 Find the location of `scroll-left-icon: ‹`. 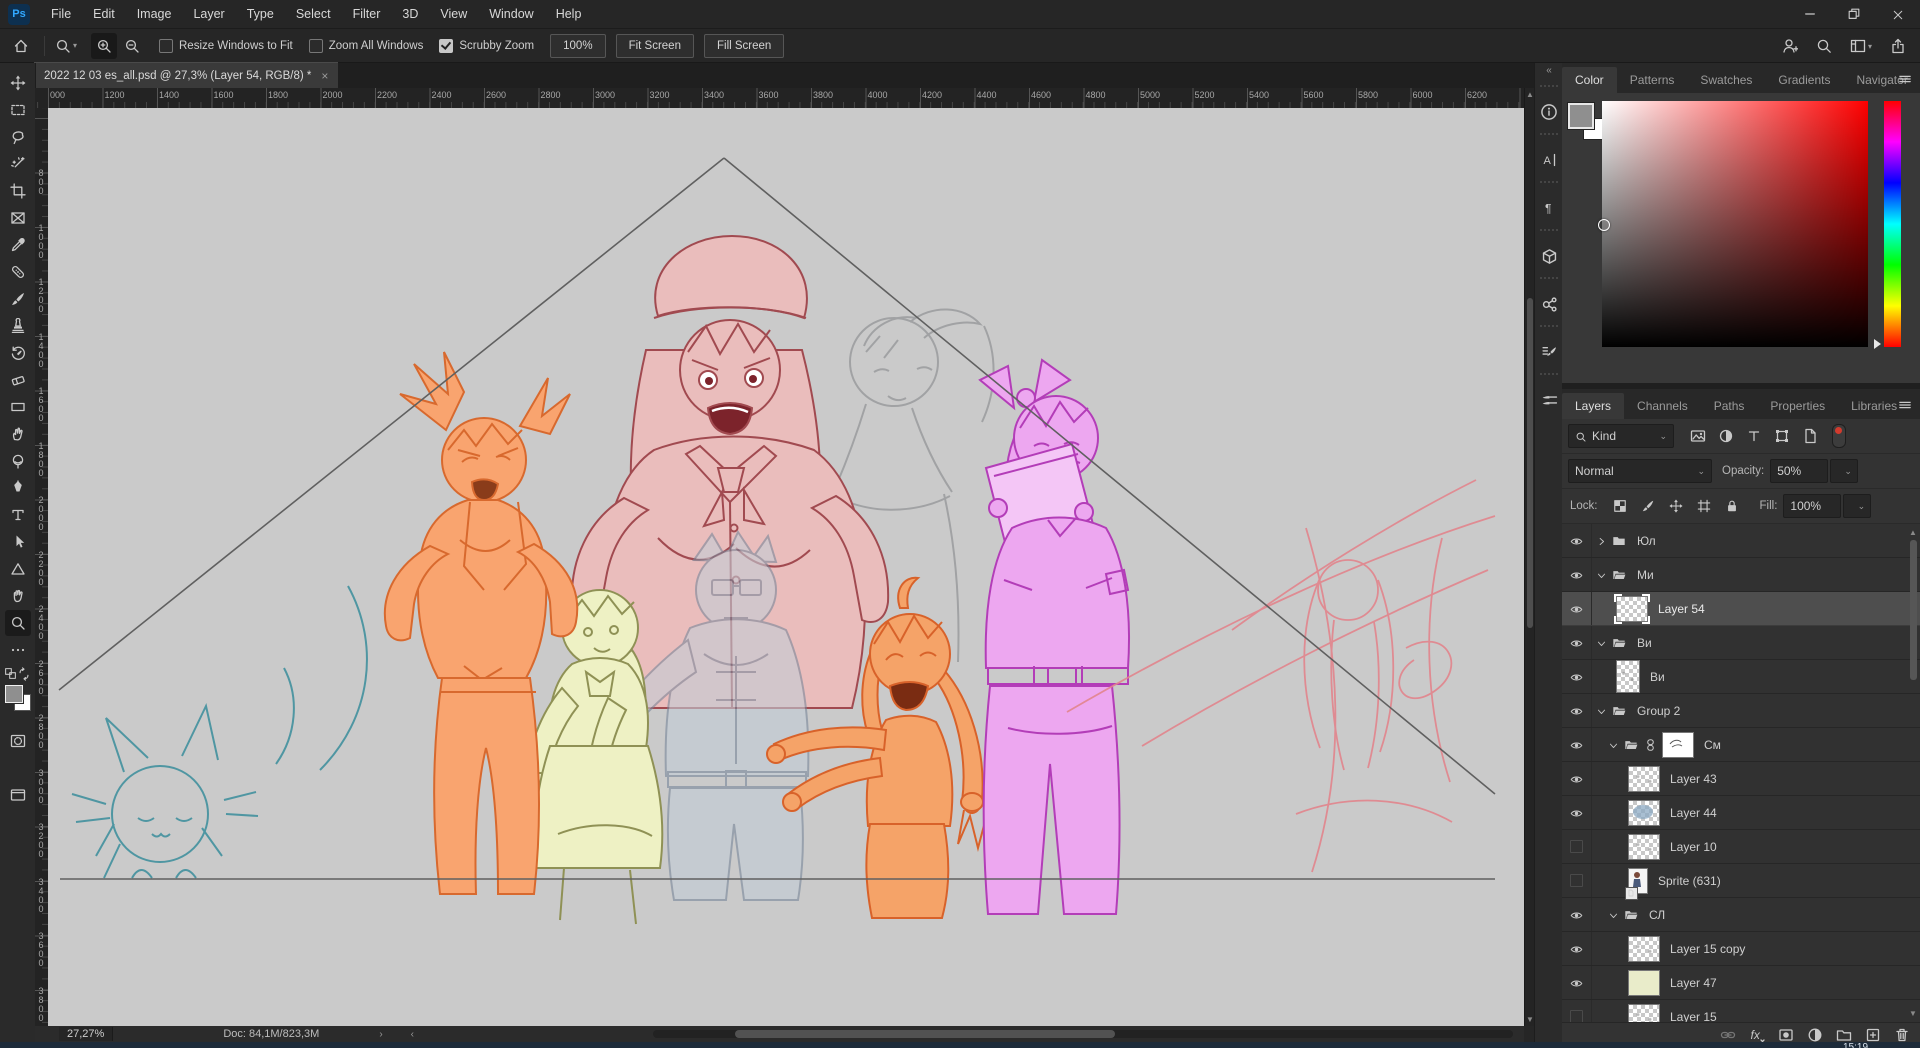

scroll-left-icon: ‹ is located at coordinates (412, 1034).